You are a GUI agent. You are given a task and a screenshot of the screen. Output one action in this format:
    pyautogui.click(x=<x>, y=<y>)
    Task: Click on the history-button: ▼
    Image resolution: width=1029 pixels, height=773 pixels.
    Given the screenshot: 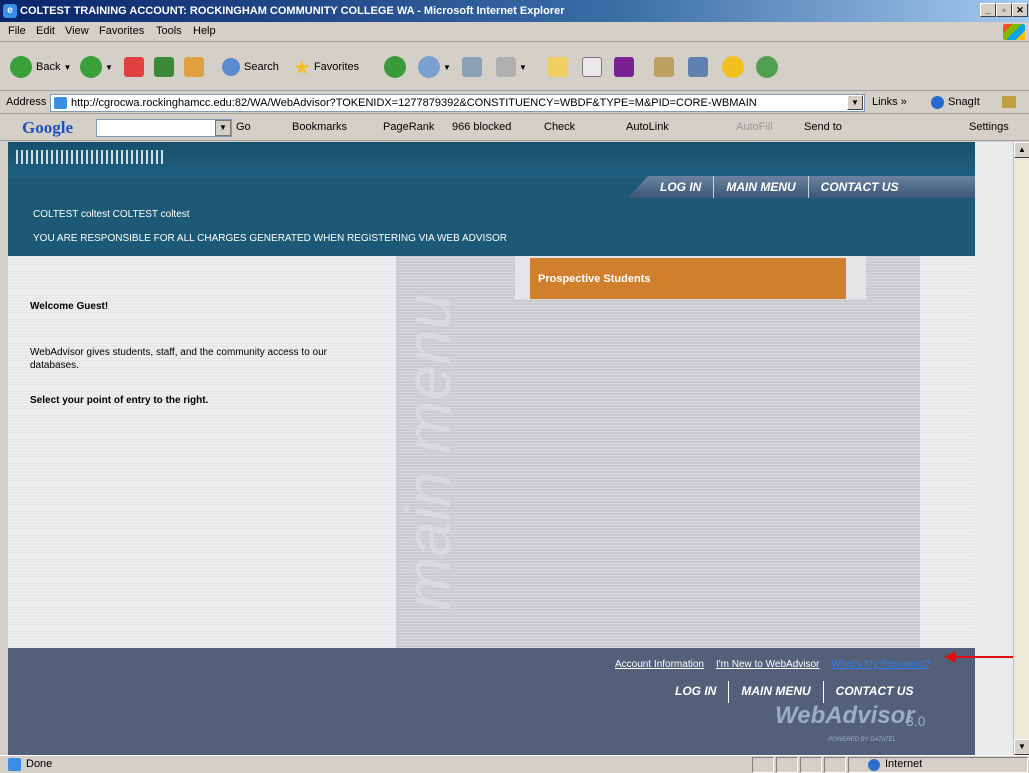 What is the action you would take?
    pyautogui.click(x=434, y=67)
    